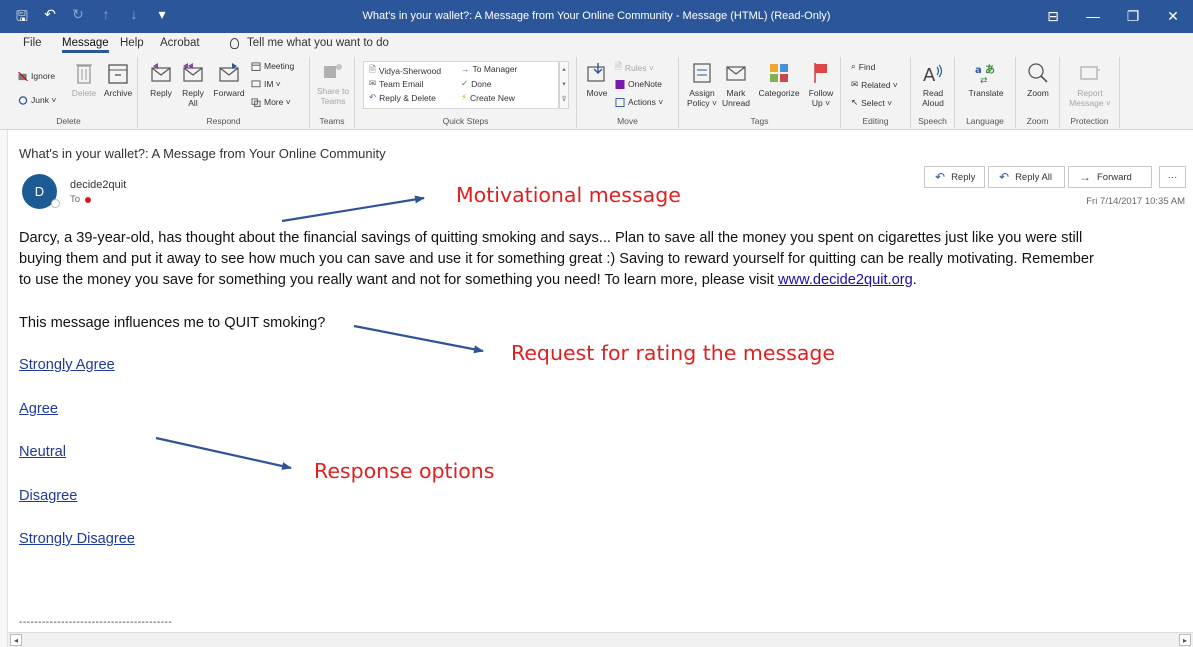 This screenshot has height=647, width=1193. What do you see at coordinates (488, 97) in the screenshot?
I see `quick-step-create-new: ⚡ Create New` at bounding box center [488, 97].